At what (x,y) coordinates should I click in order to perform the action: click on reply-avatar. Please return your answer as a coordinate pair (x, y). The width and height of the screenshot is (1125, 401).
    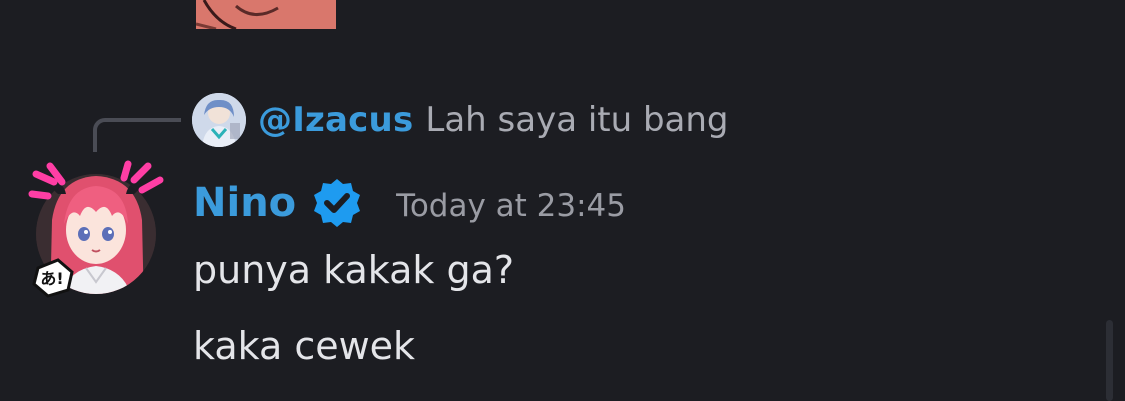
    Looking at the image, I should click on (219, 120).